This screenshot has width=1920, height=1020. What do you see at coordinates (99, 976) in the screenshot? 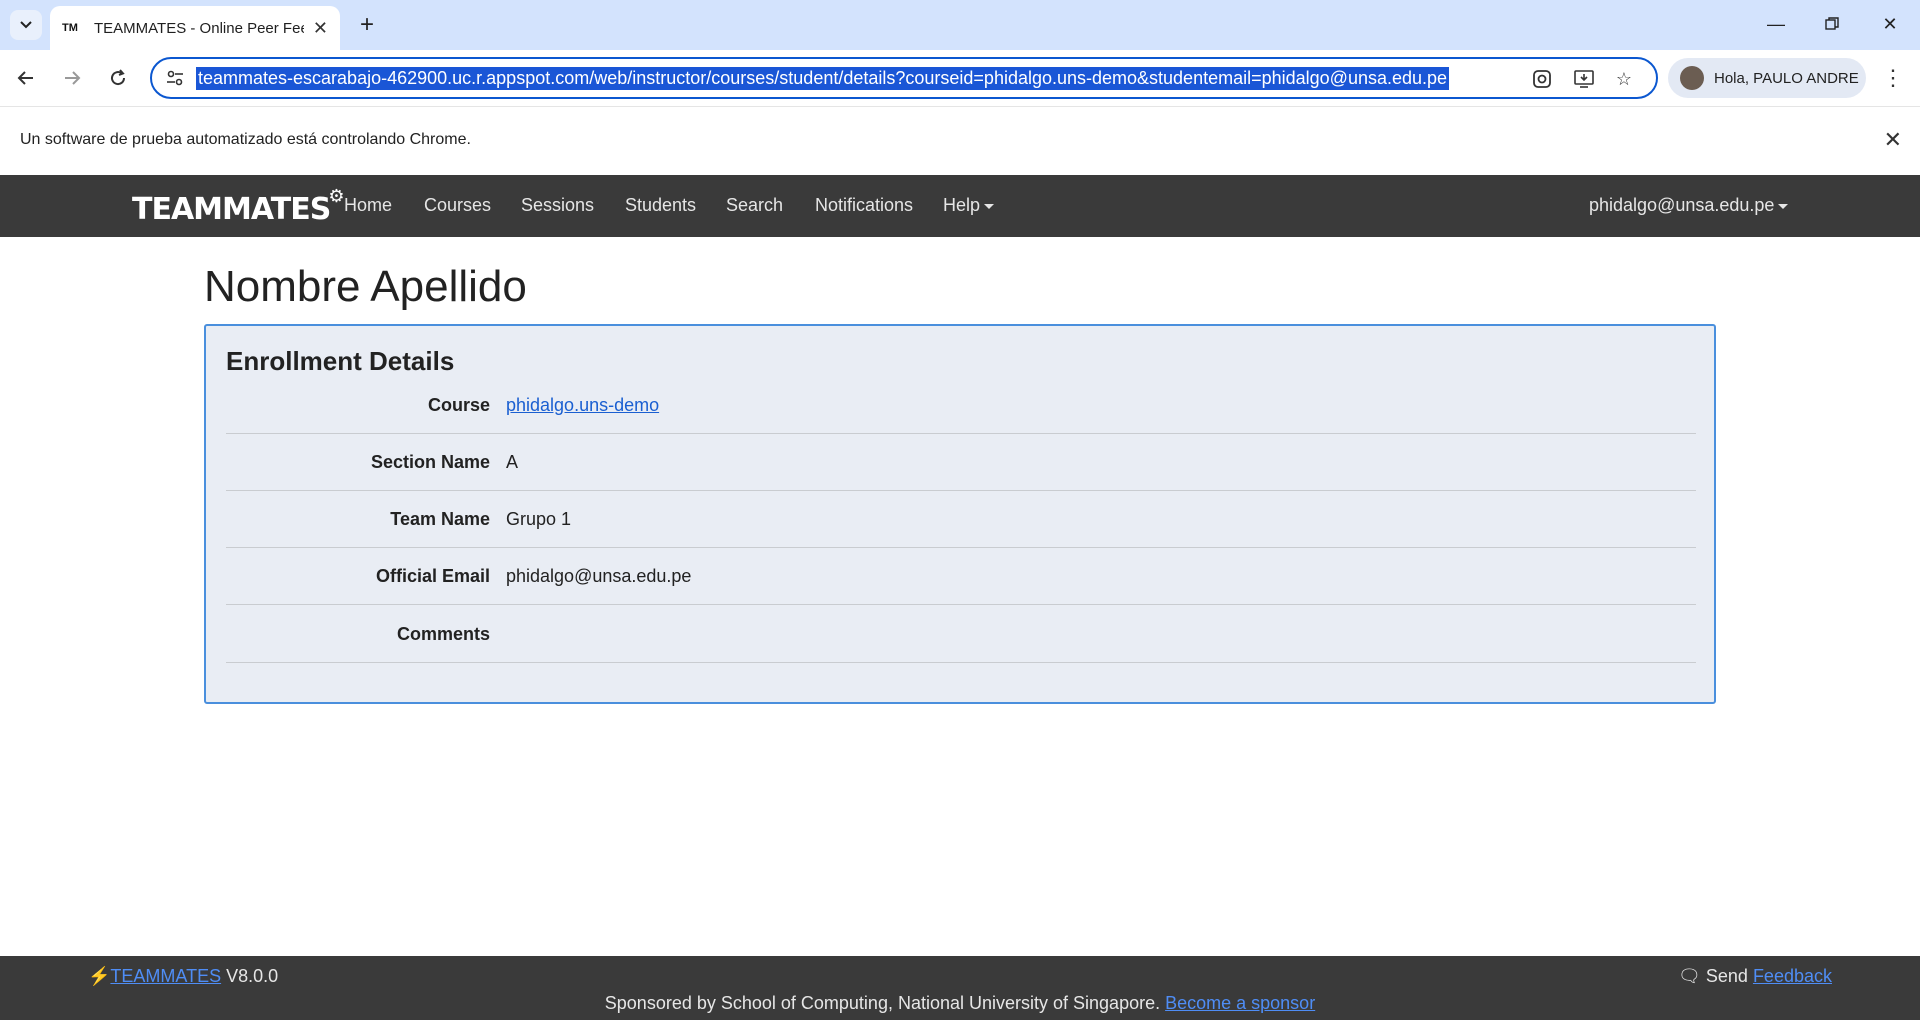
I see `bolt-icon: ⚡` at bounding box center [99, 976].